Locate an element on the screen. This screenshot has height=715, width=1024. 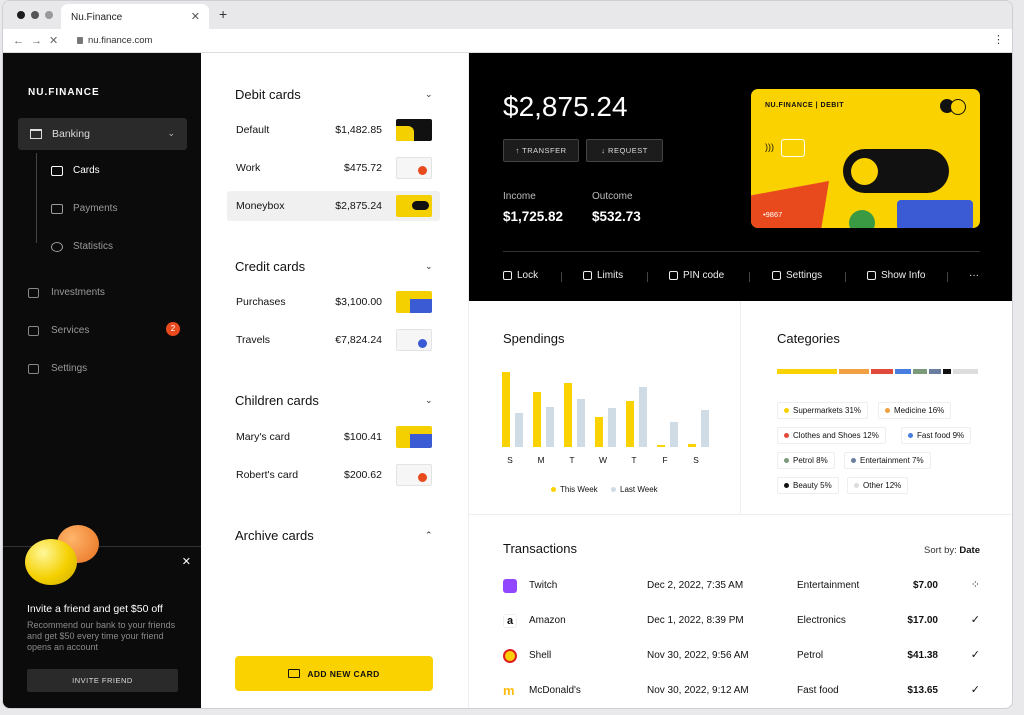
card-amount: $200.62 is located at coordinates (363, 475).